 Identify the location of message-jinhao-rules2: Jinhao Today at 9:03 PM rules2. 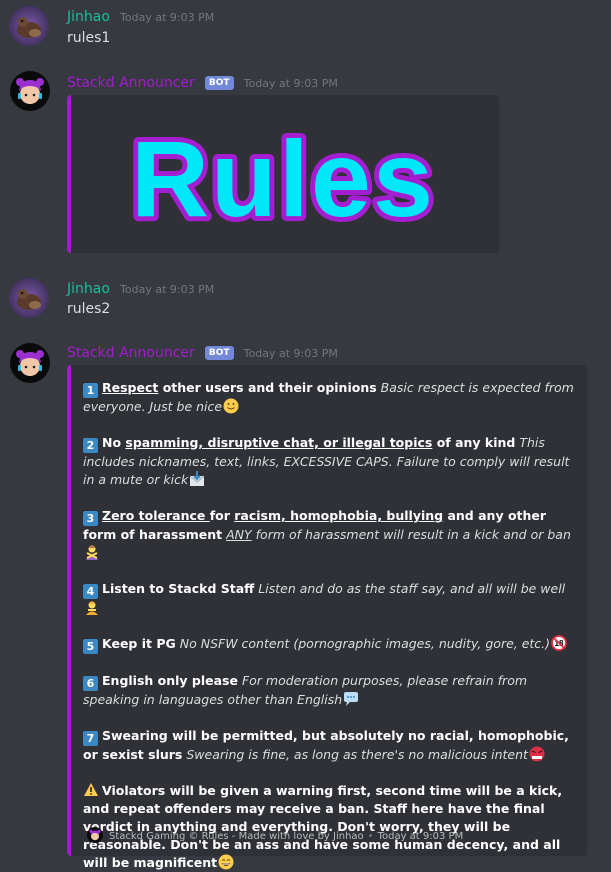
(305, 300).